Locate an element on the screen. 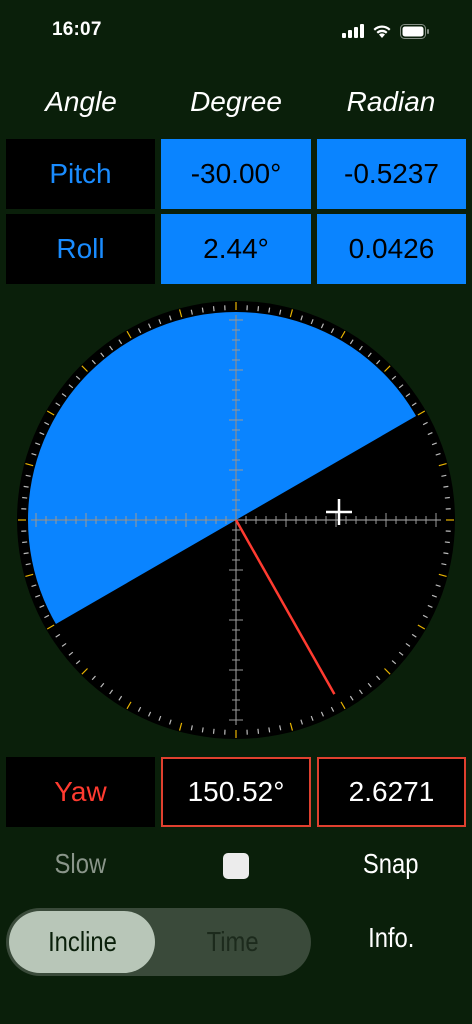 Image resolution: width=472 pixels, height=1024 pixels. info-button: Info. is located at coordinates (391, 938).